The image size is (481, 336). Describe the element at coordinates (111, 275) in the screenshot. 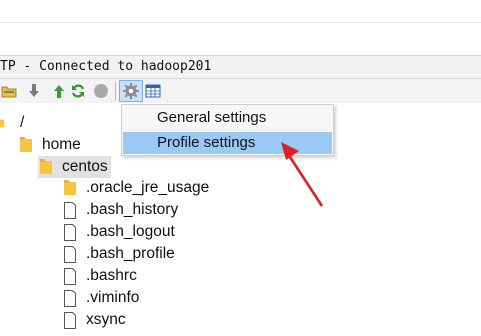

I see `tree-label-file: .bashrc` at that location.